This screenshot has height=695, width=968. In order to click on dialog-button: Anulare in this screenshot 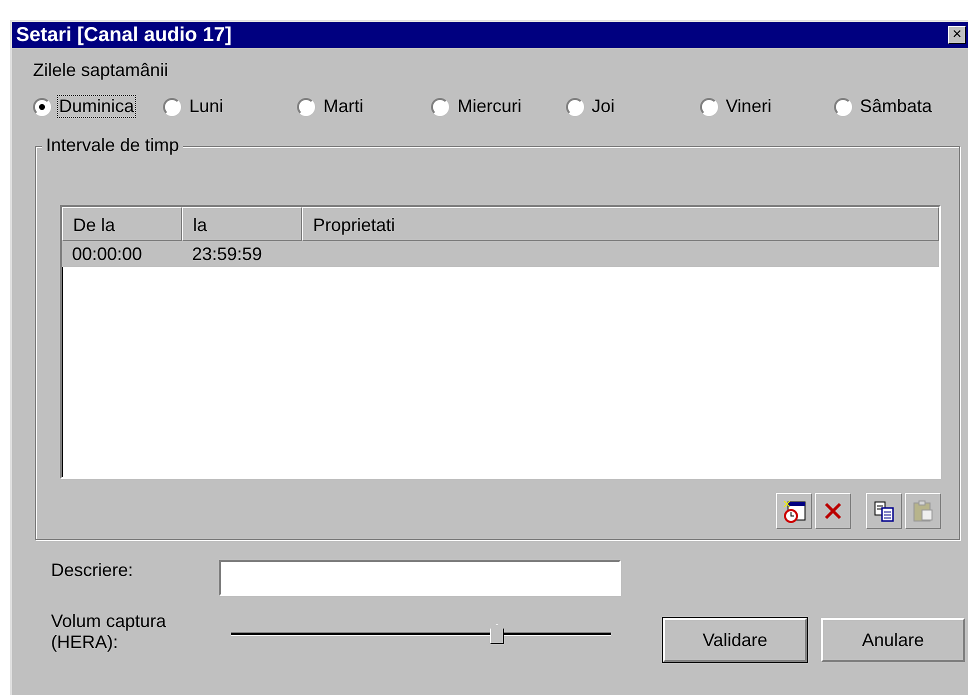, I will do `click(893, 640)`.